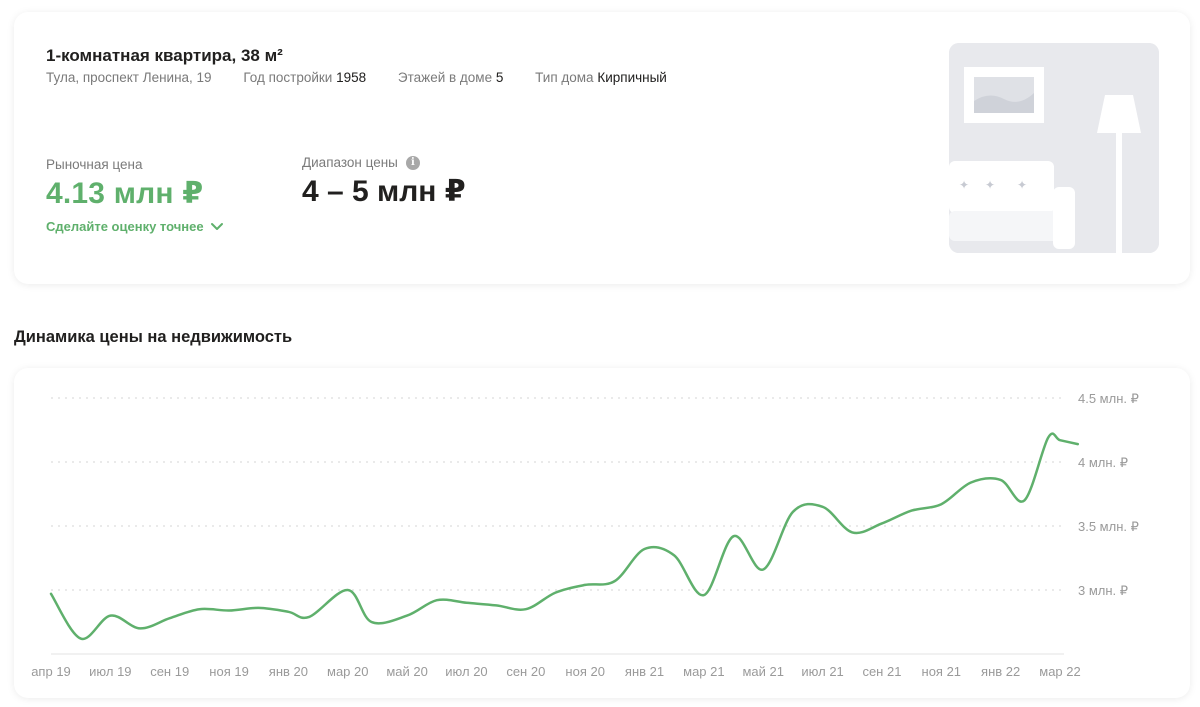 The width and height of the screenshot is (1200, 707). Describe the element at coordinates (1108, 526) in the screenshot. I see `y-tick-label: 3.5 млн. ₽` at that location.